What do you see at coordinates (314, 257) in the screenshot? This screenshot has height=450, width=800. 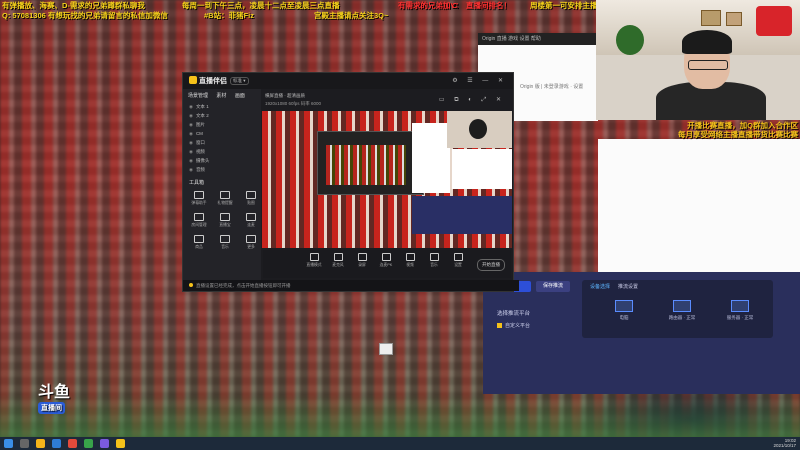 I see `screen-icon` at bounding box center [314, 257].